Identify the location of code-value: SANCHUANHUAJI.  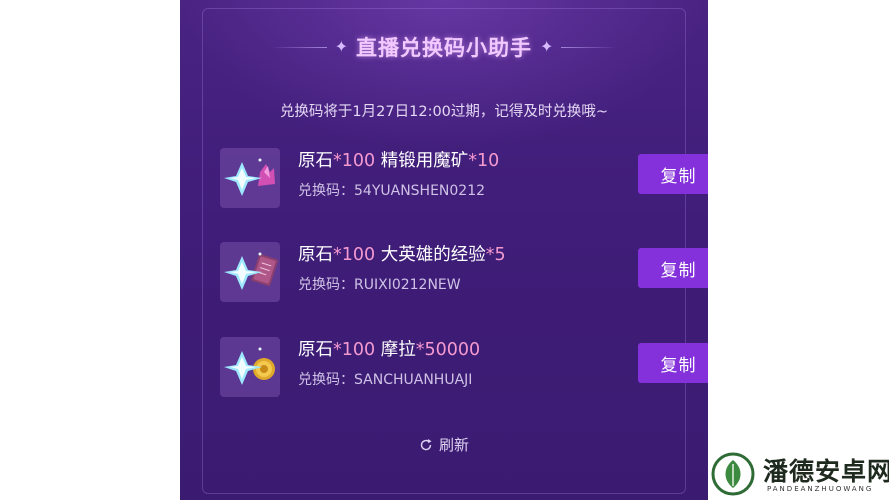
(413, 380).